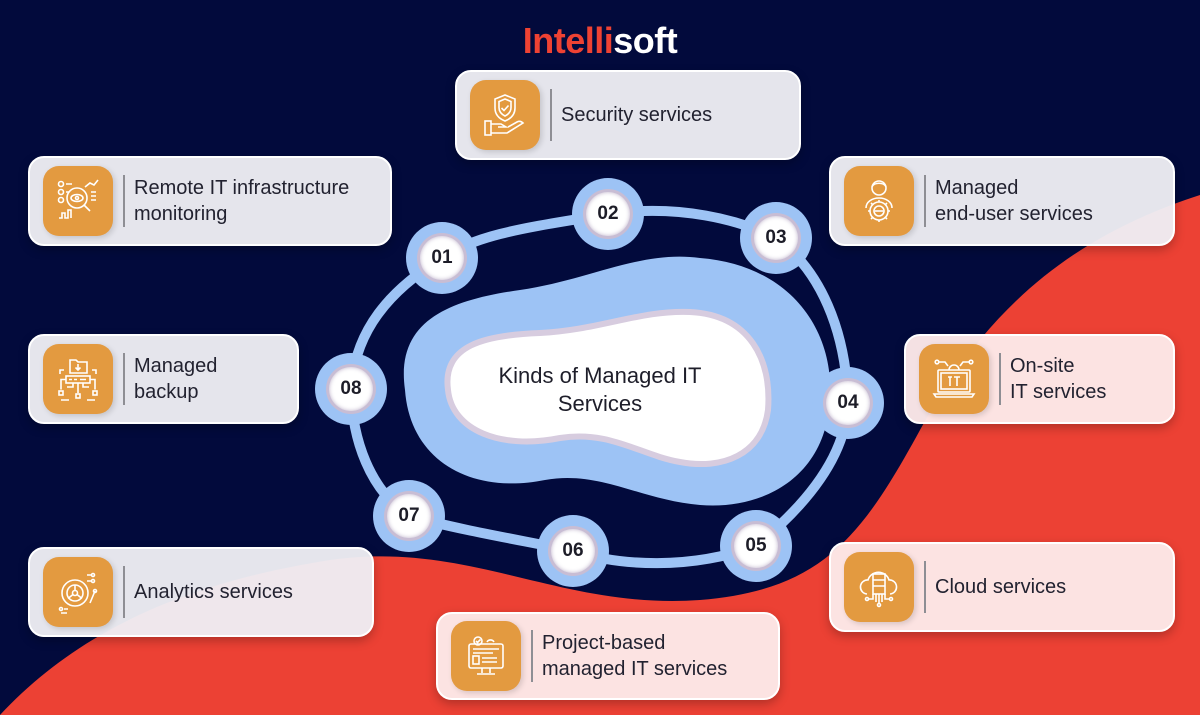  I want to click on service-card-cloud: Cloud services, so click(1002, 587).